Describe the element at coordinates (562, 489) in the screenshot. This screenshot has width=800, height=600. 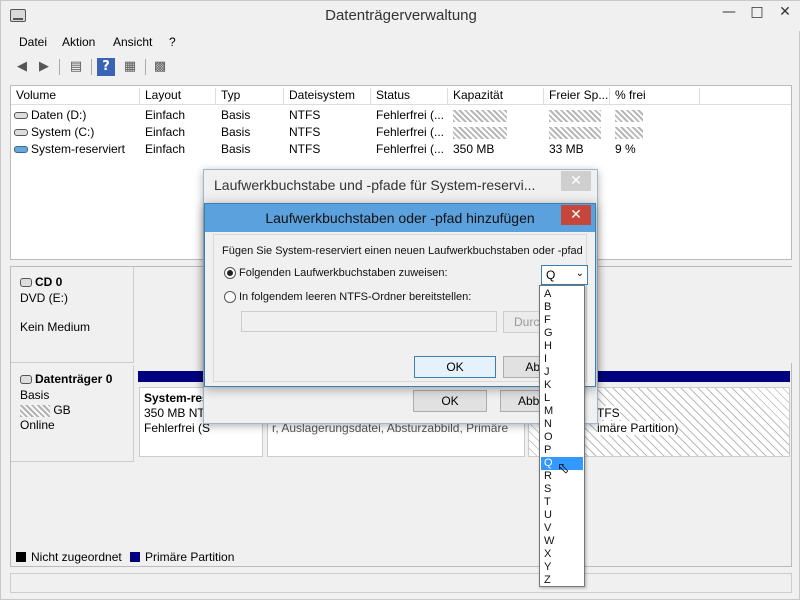
I see `letter-option: S` at that location.